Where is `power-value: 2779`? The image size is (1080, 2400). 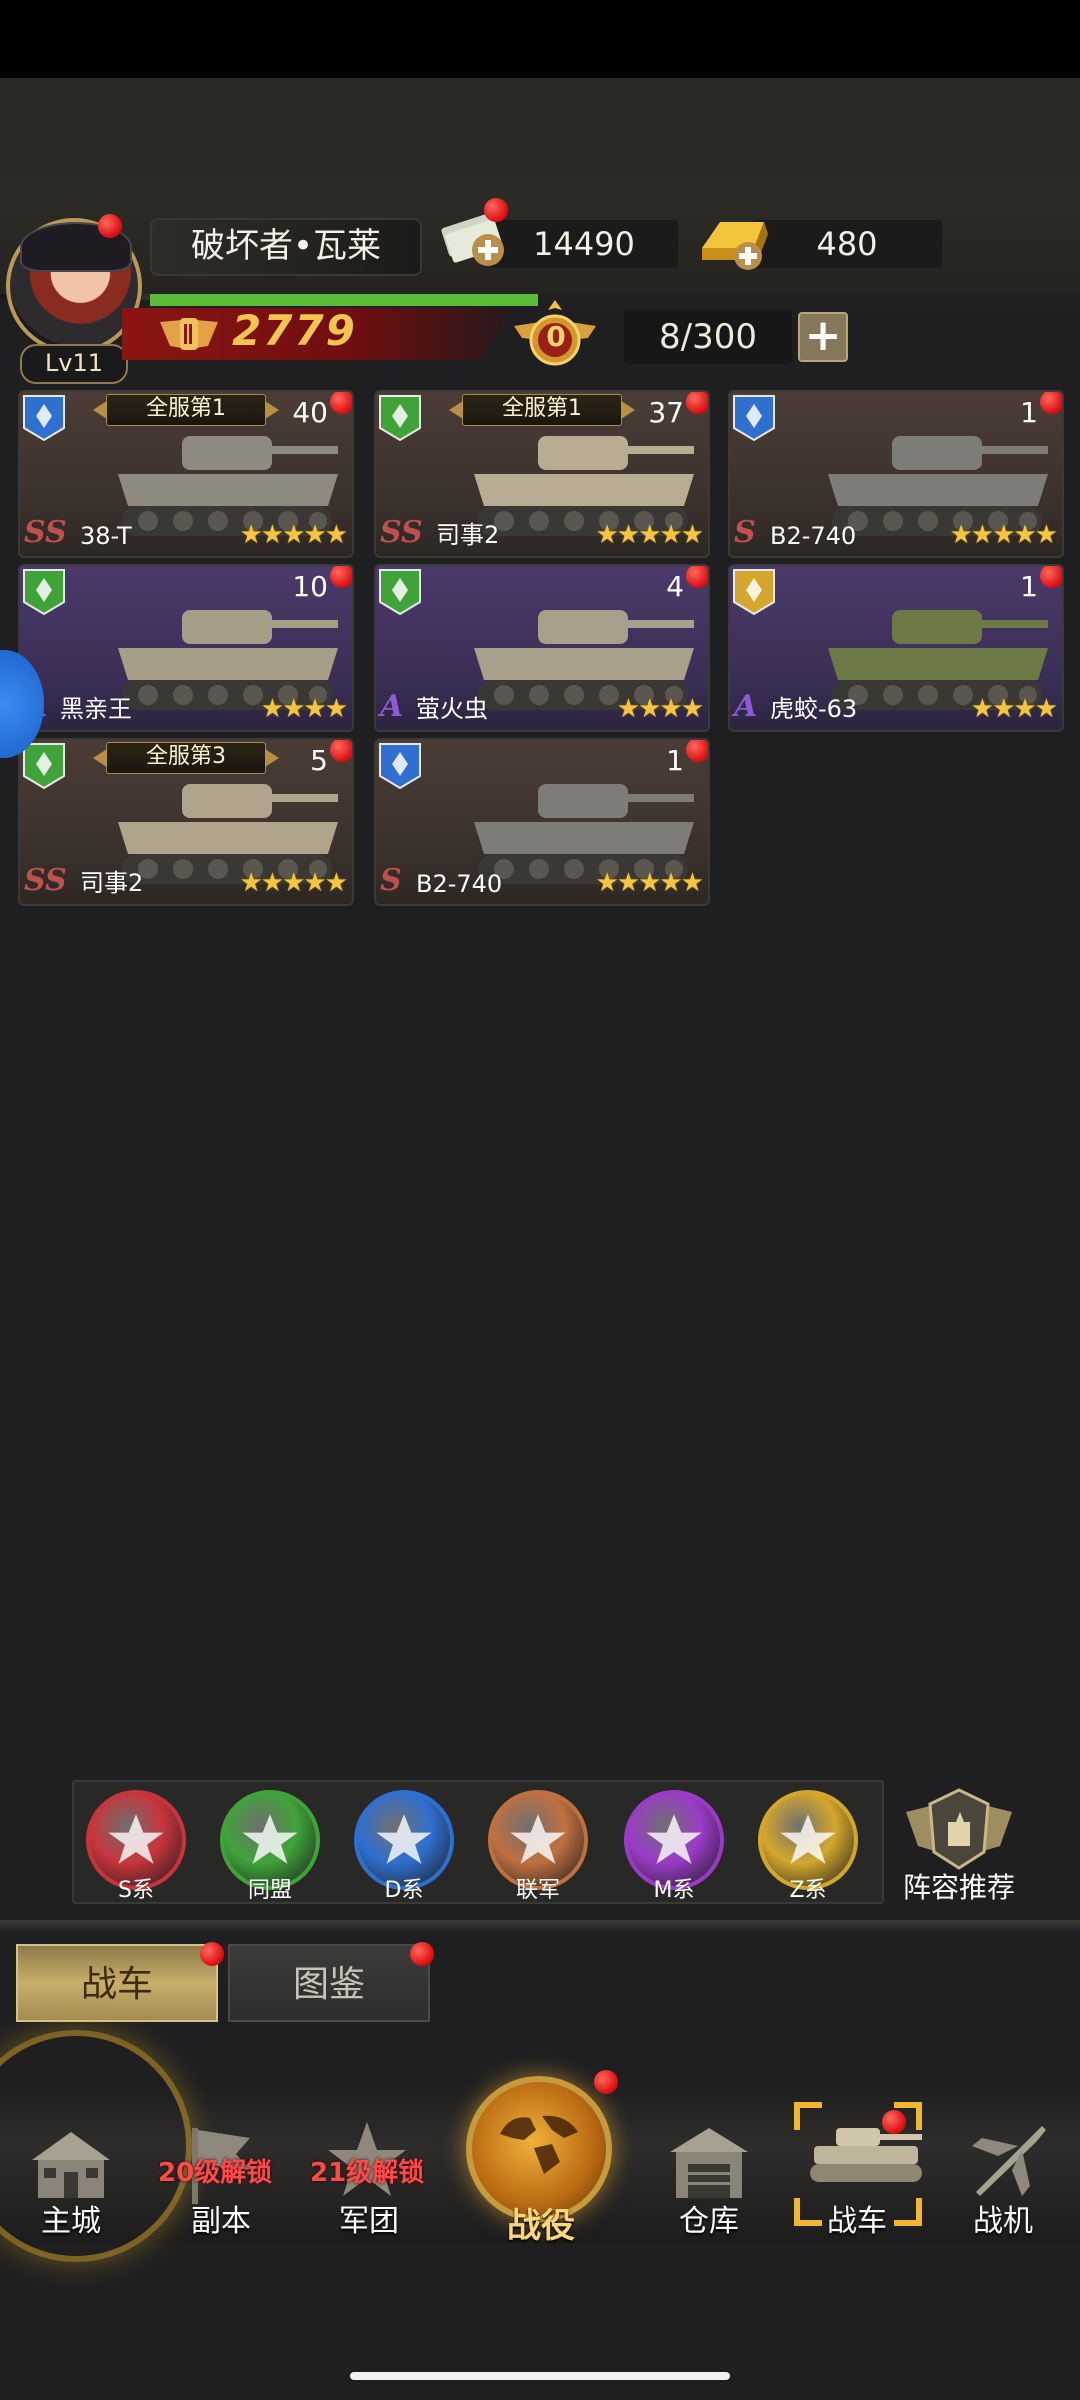
power-value: 2779 is located at coordinates (294, 330).